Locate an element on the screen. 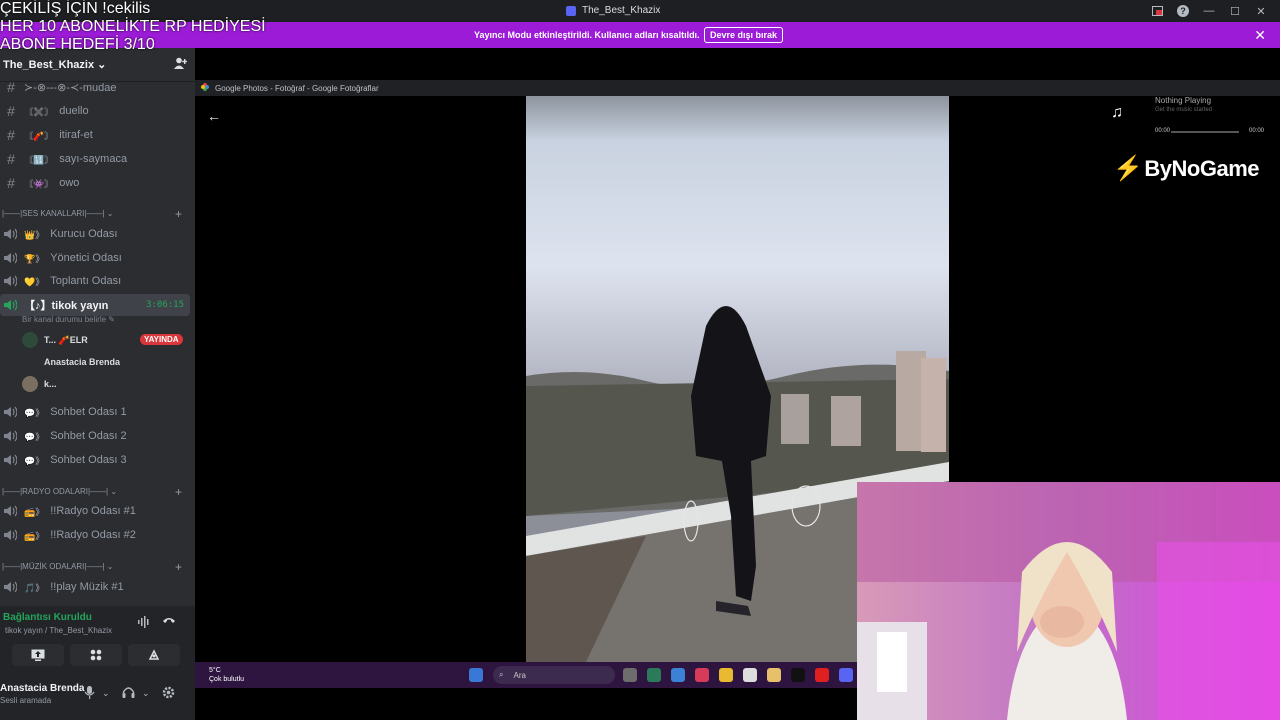 This screenshot has width=1280, height=720. folder-icon is located at coordinates (774, 675).